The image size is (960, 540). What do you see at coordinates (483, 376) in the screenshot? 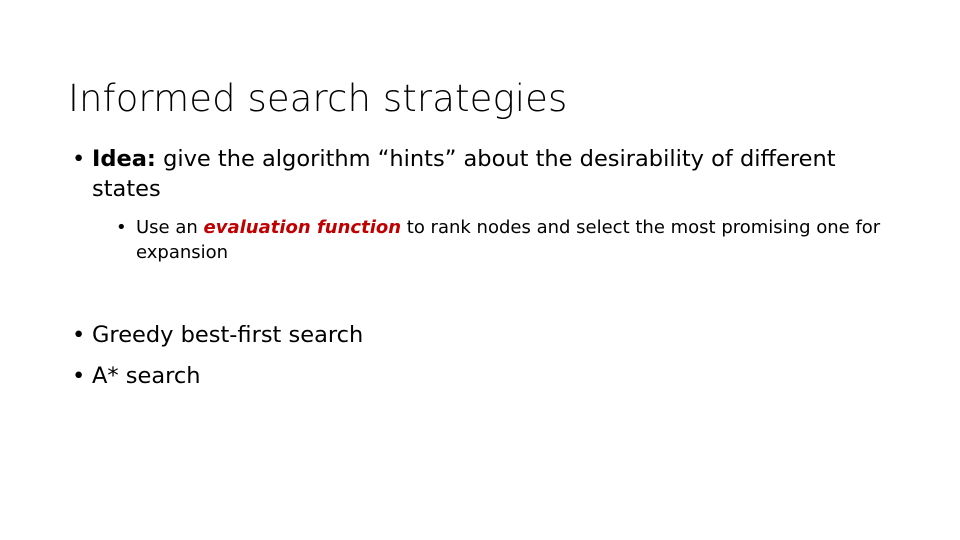
I see `list-item-a-star-search: • A* search` at bounding box center [483, 376].